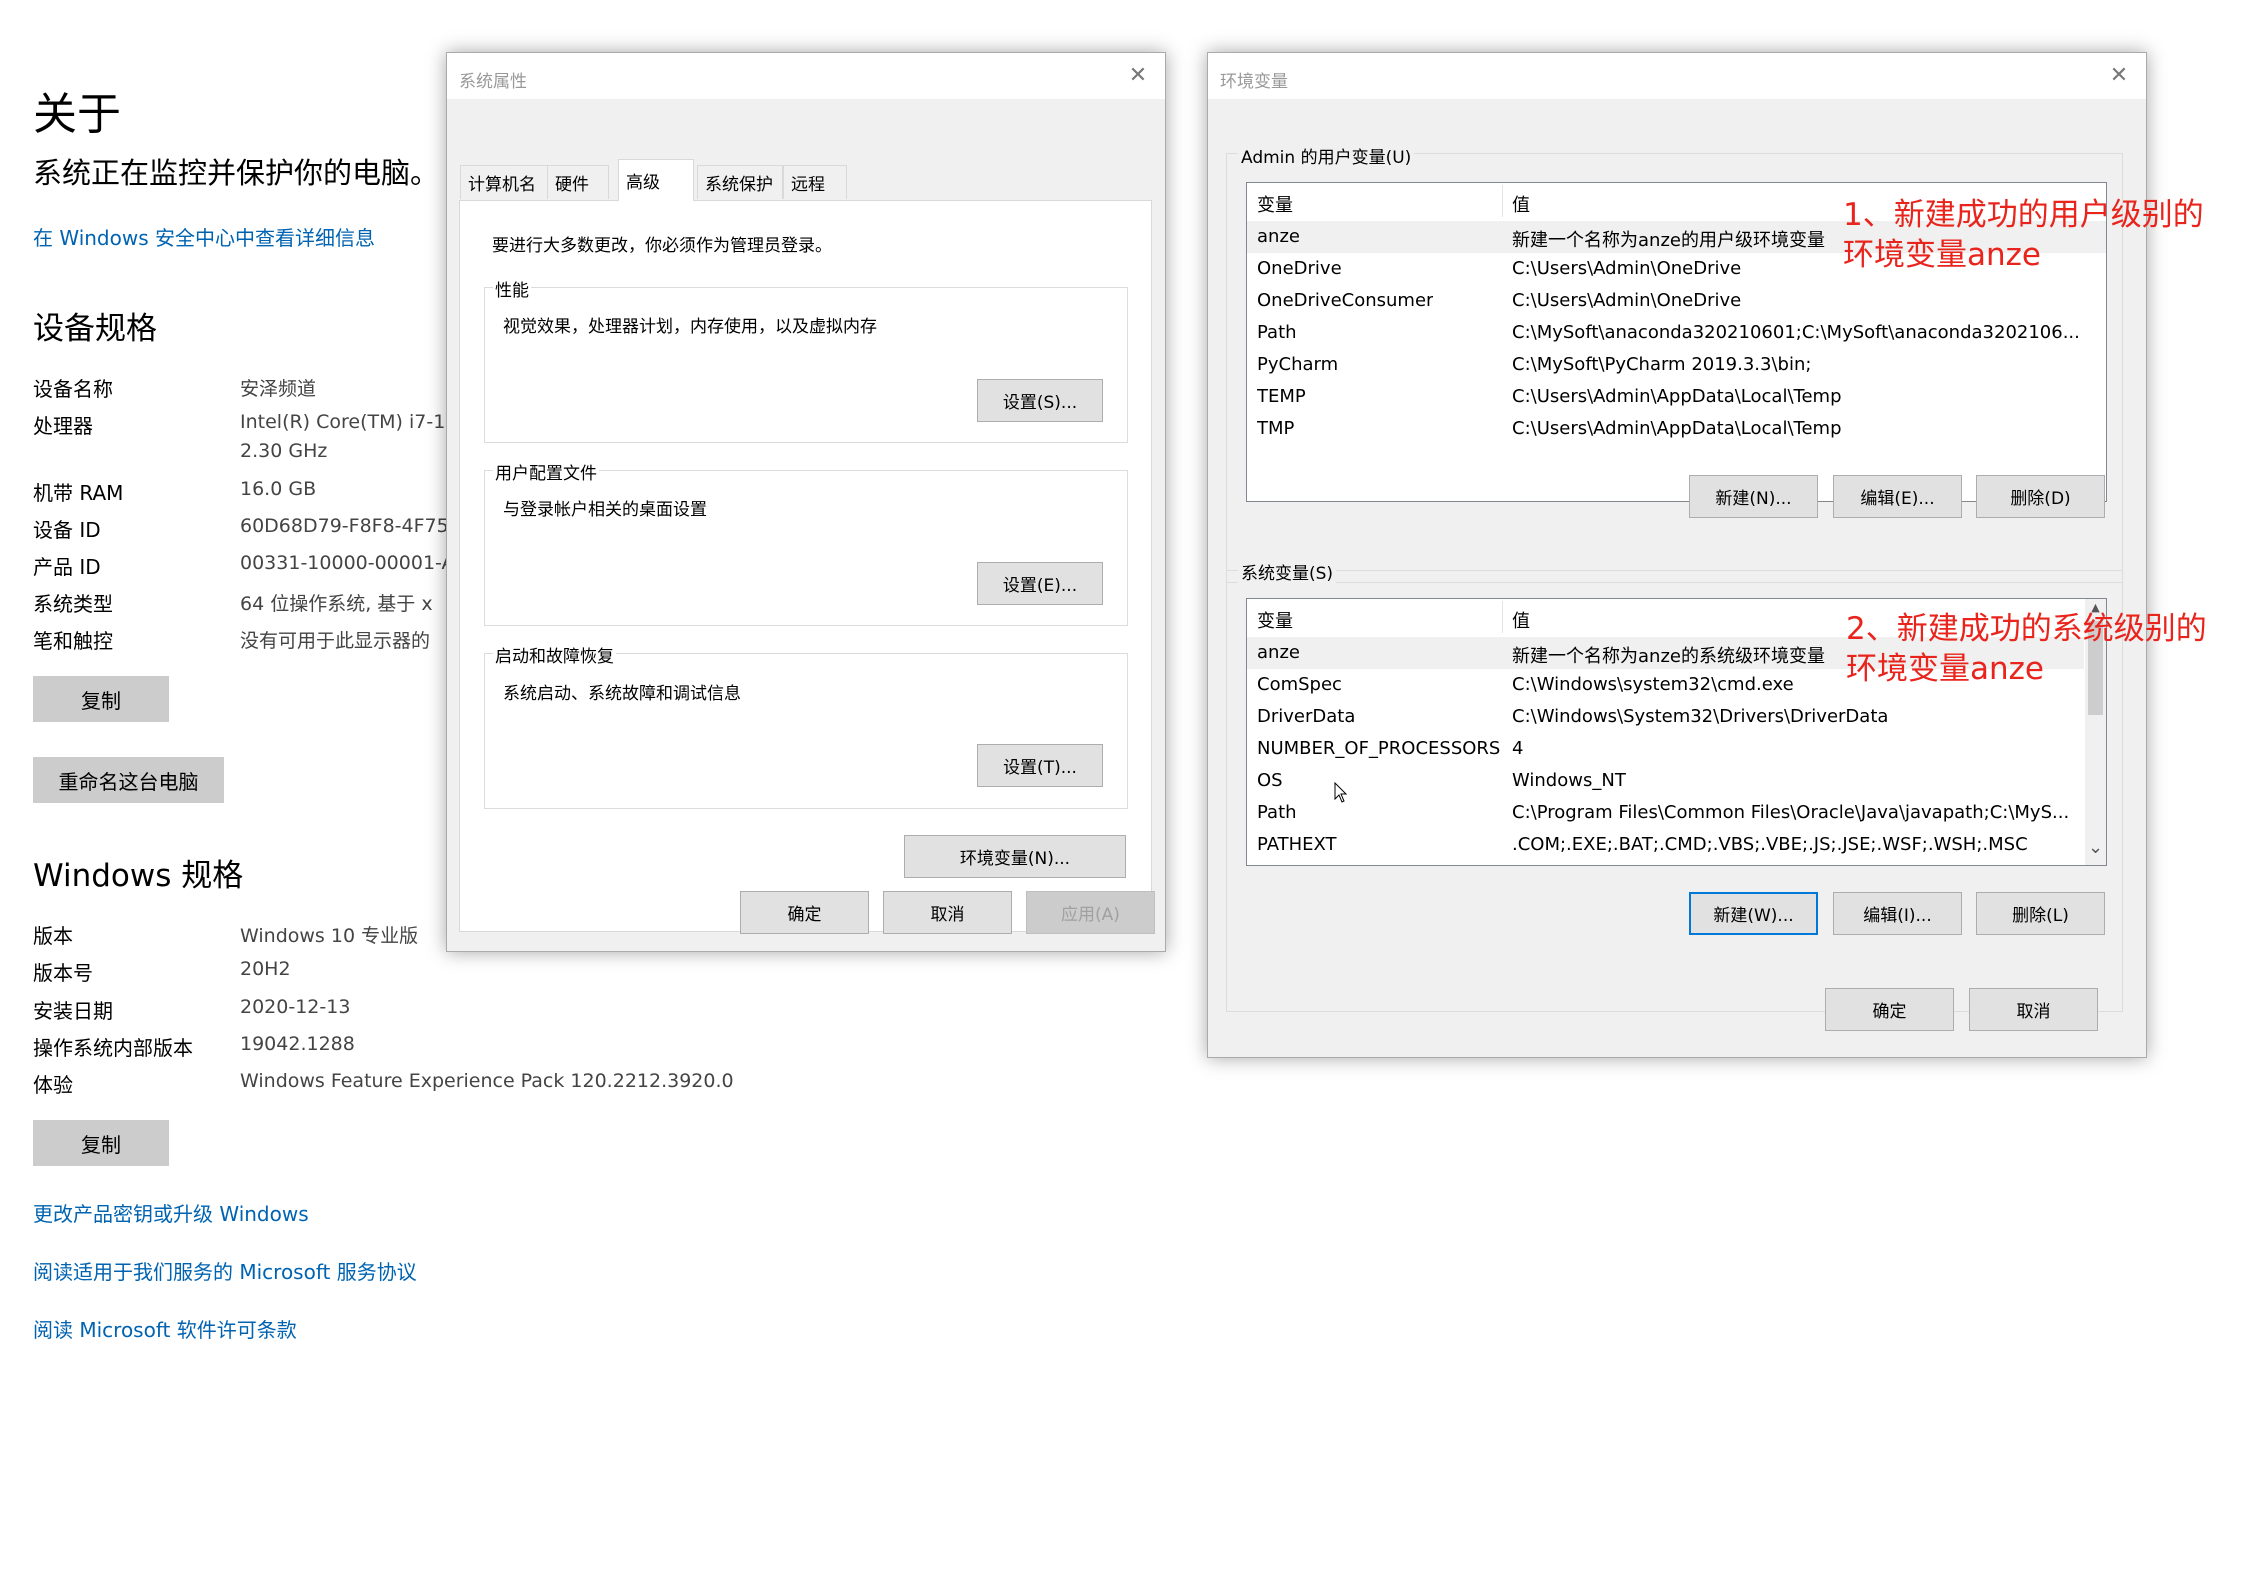  What do you see at coordinates (265, 969) in the screenshot?
I see `spec-value: 20H2` at bounding box center [265, 969].